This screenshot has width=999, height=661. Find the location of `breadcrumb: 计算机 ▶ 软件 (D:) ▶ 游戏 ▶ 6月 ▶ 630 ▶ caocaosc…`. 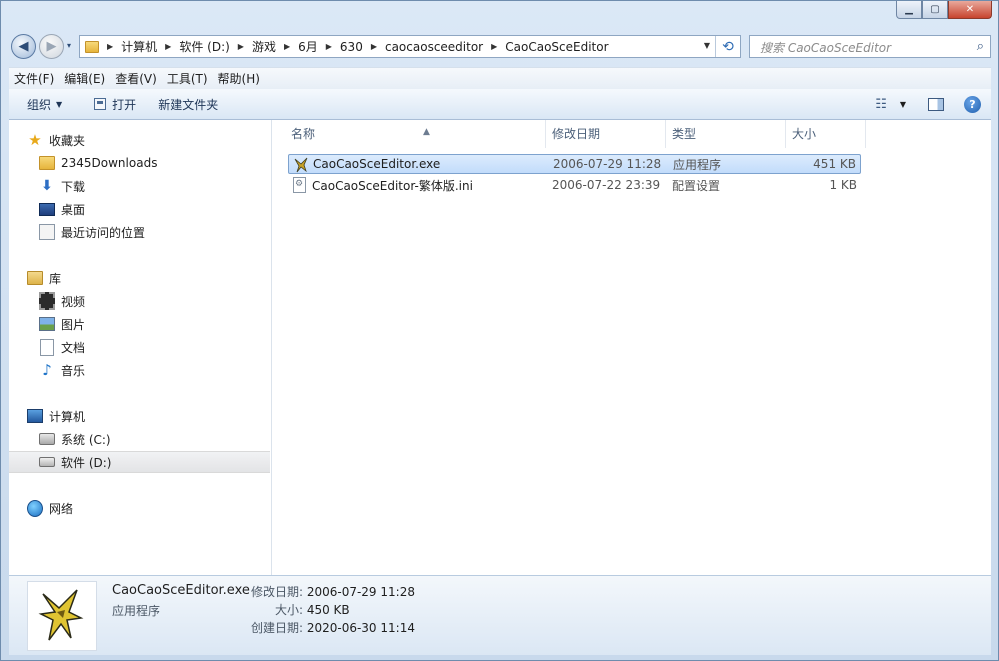

breadcrumb: 计算机 ▶ 软件 (D:) ▶ 游戏 ▶ 6月 ▶ 630 ▶ caocaosc… is located at coordinates (364, 46).